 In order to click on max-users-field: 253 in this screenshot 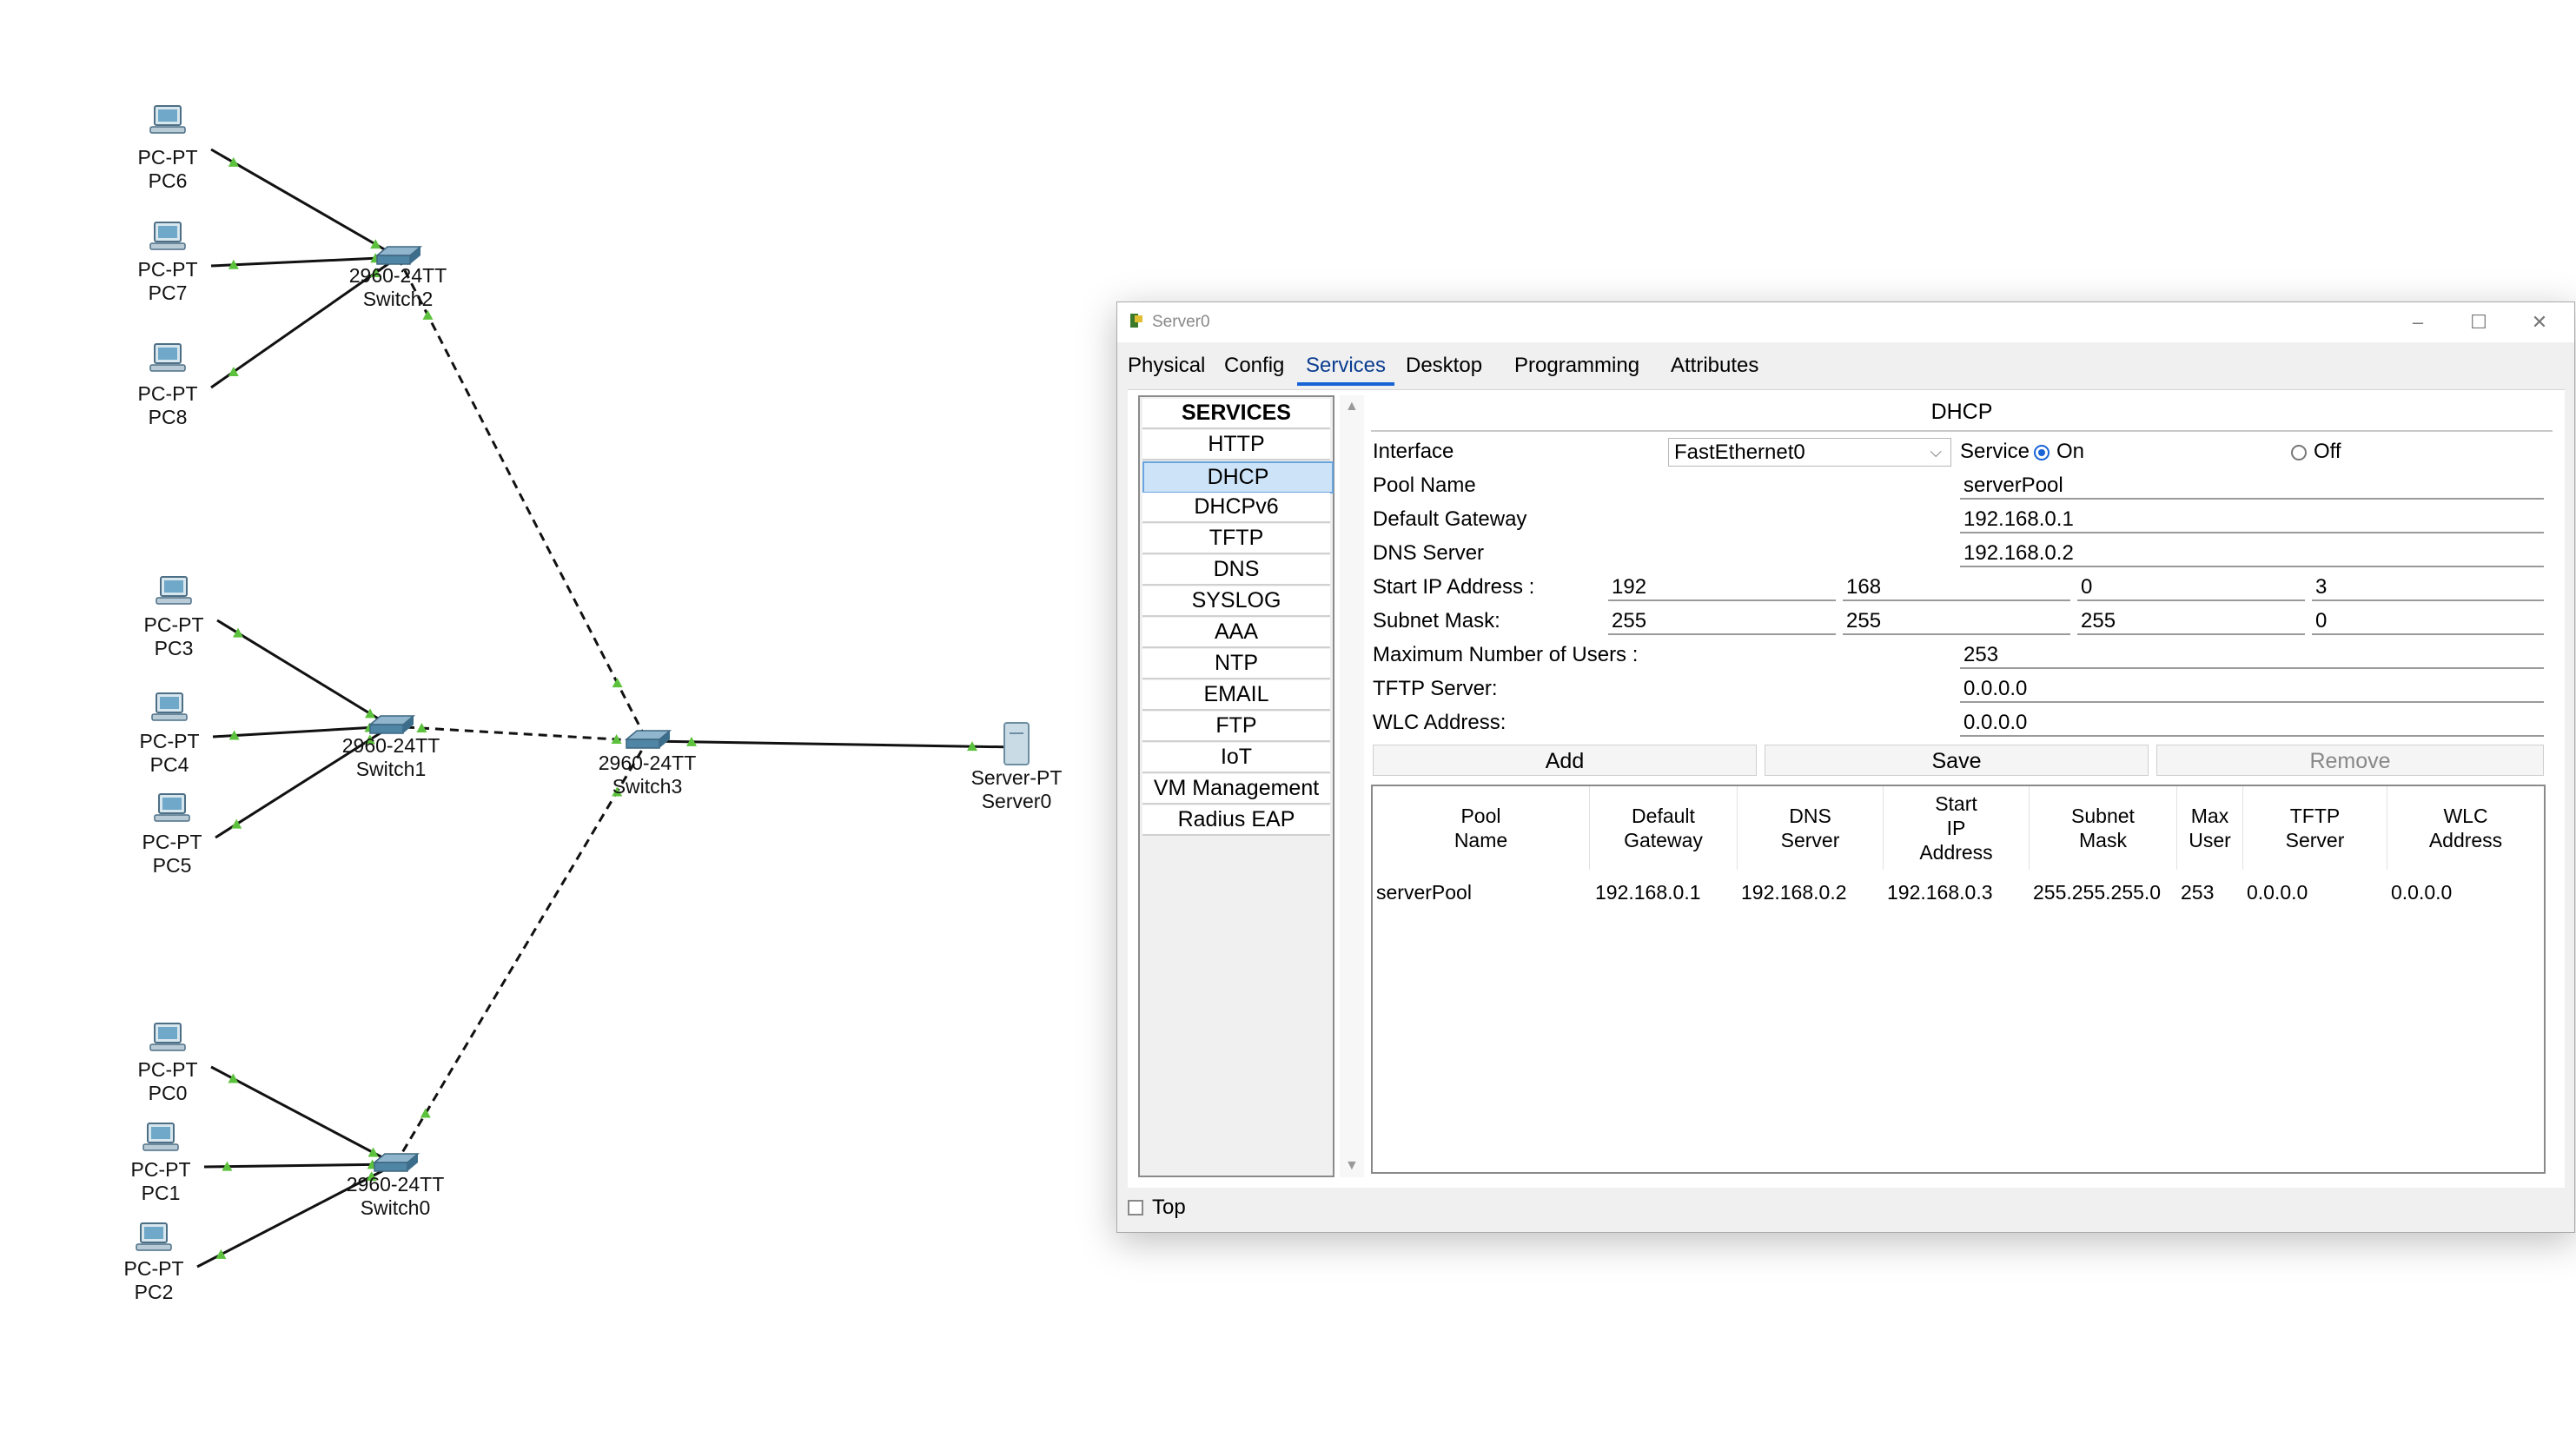, I will do `click(2252, 655)`.